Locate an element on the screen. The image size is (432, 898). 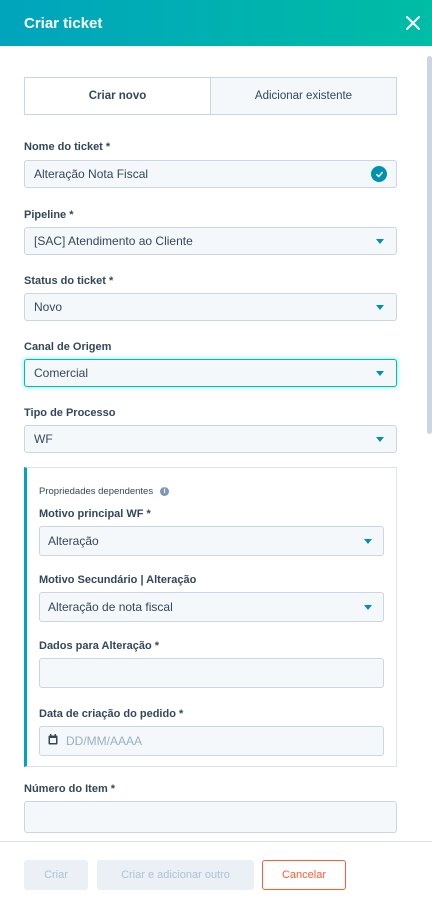
tab-bar: Criar novo Adicionar existente is located at coordinates (210, 96).